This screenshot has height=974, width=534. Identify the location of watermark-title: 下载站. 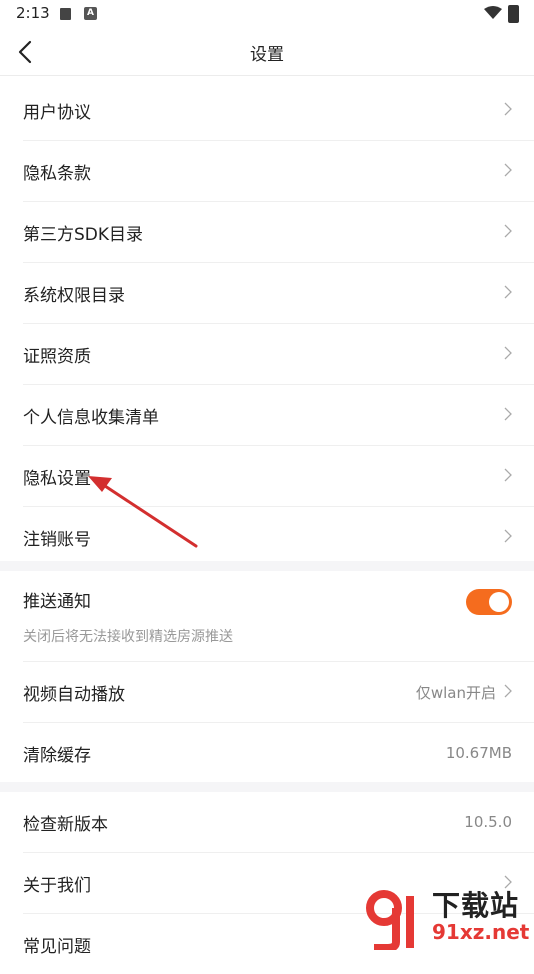
(476, 905).